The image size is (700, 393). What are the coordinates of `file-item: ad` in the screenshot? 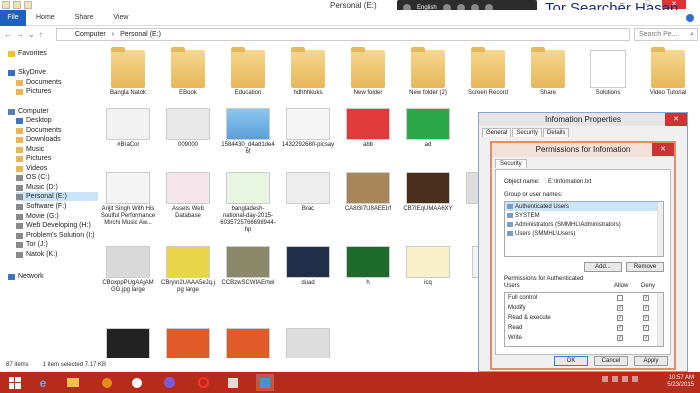 It's located at (428, 128).